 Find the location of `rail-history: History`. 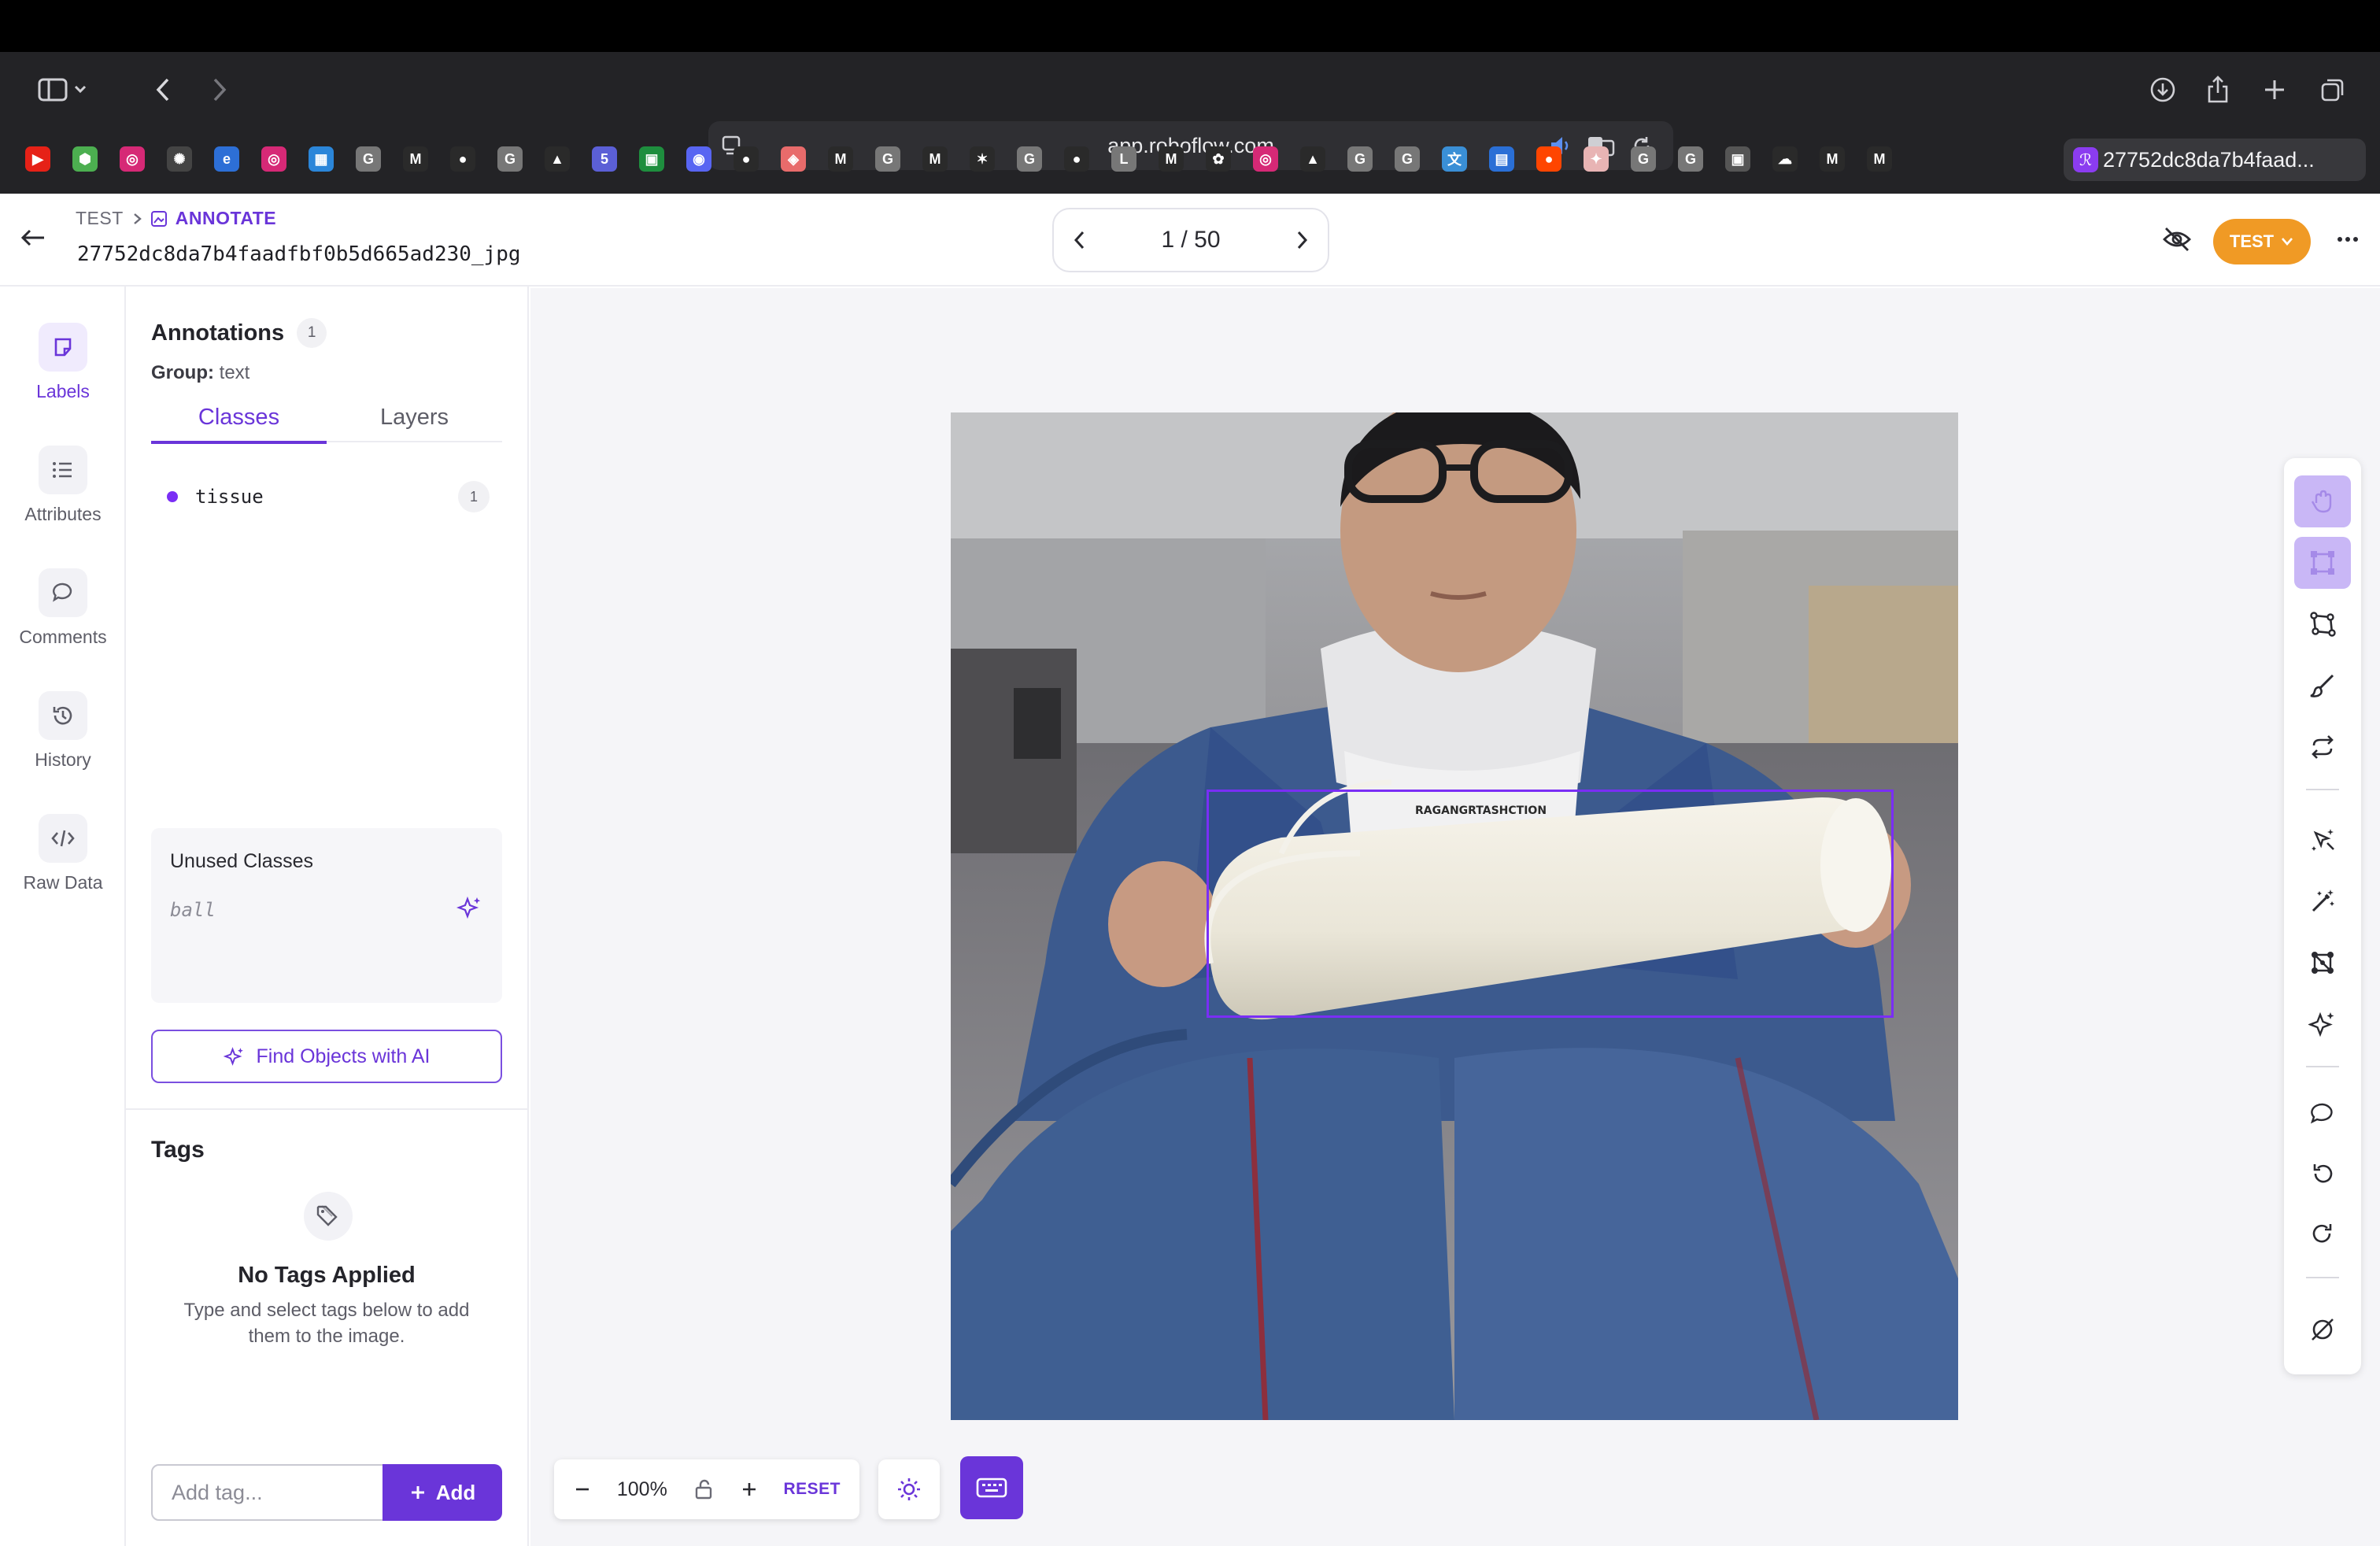

rail-history: History is located at coordinates (63, 731).